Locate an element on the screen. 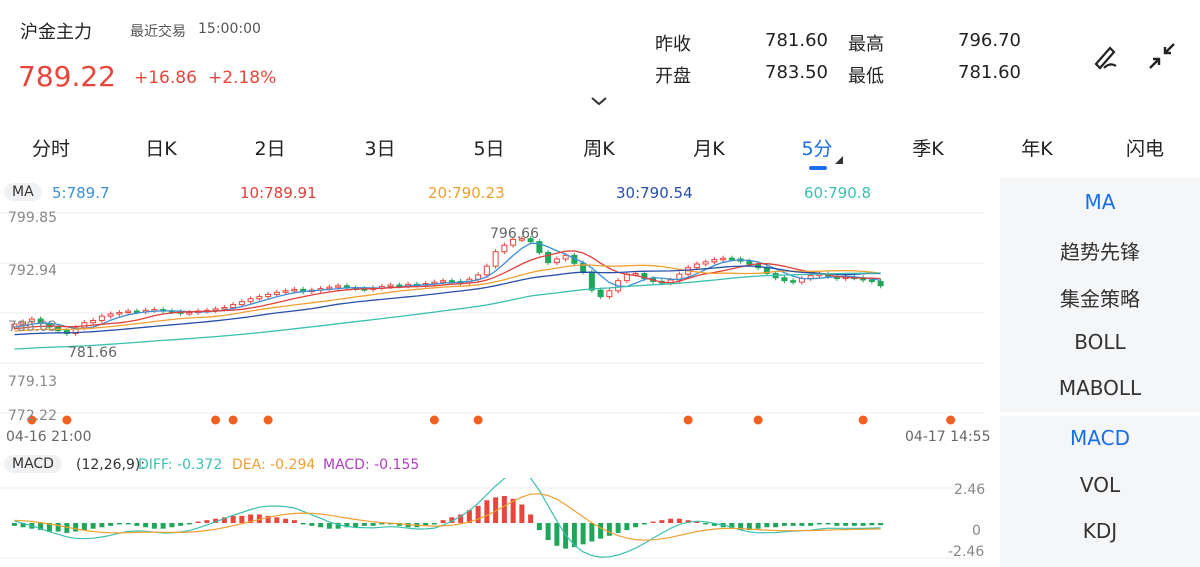 This screenshot has width=1200, height=567. low-value: 781.60 is located at coordinates (989, 72).